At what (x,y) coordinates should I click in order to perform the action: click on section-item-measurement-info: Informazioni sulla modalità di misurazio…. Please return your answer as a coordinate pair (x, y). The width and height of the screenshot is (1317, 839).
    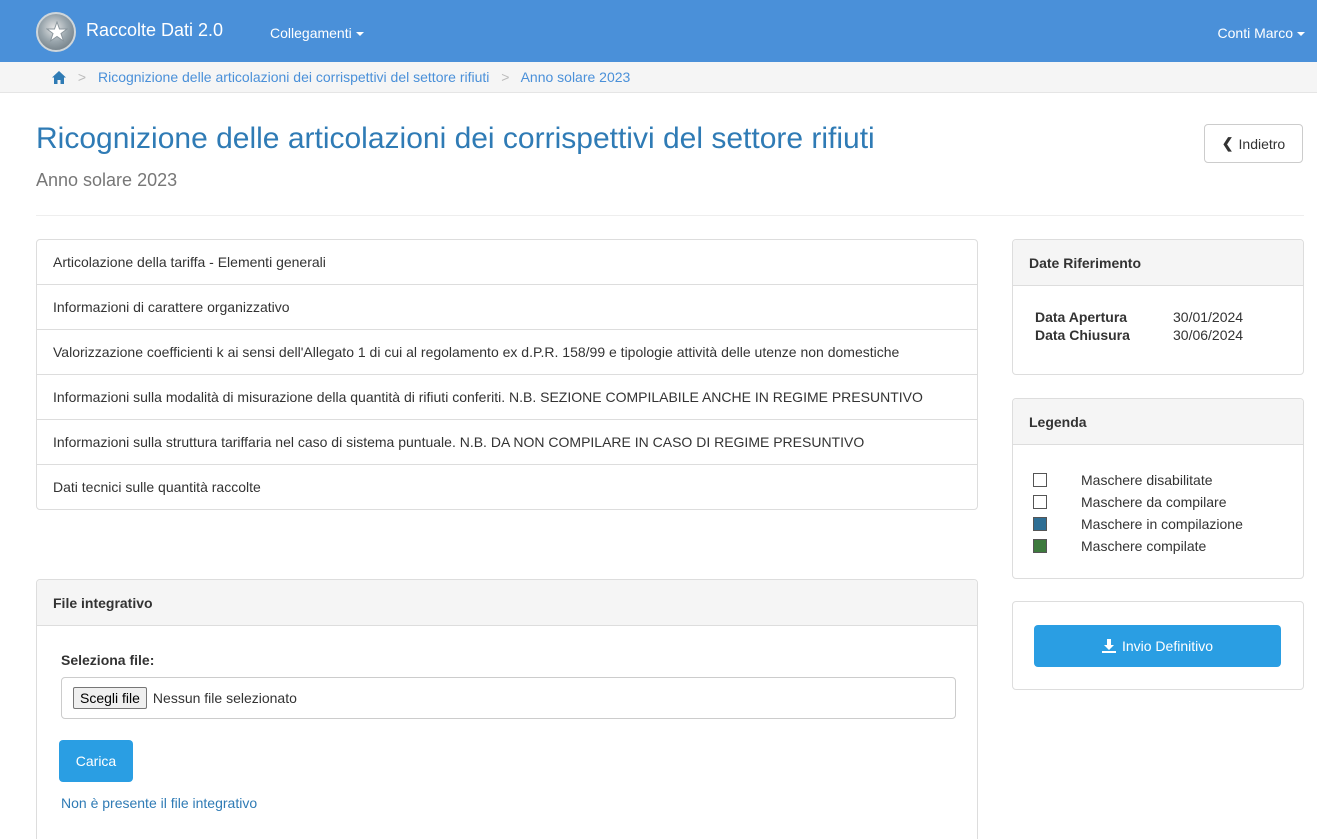
    Looking at the image, I should click on (507, 397).